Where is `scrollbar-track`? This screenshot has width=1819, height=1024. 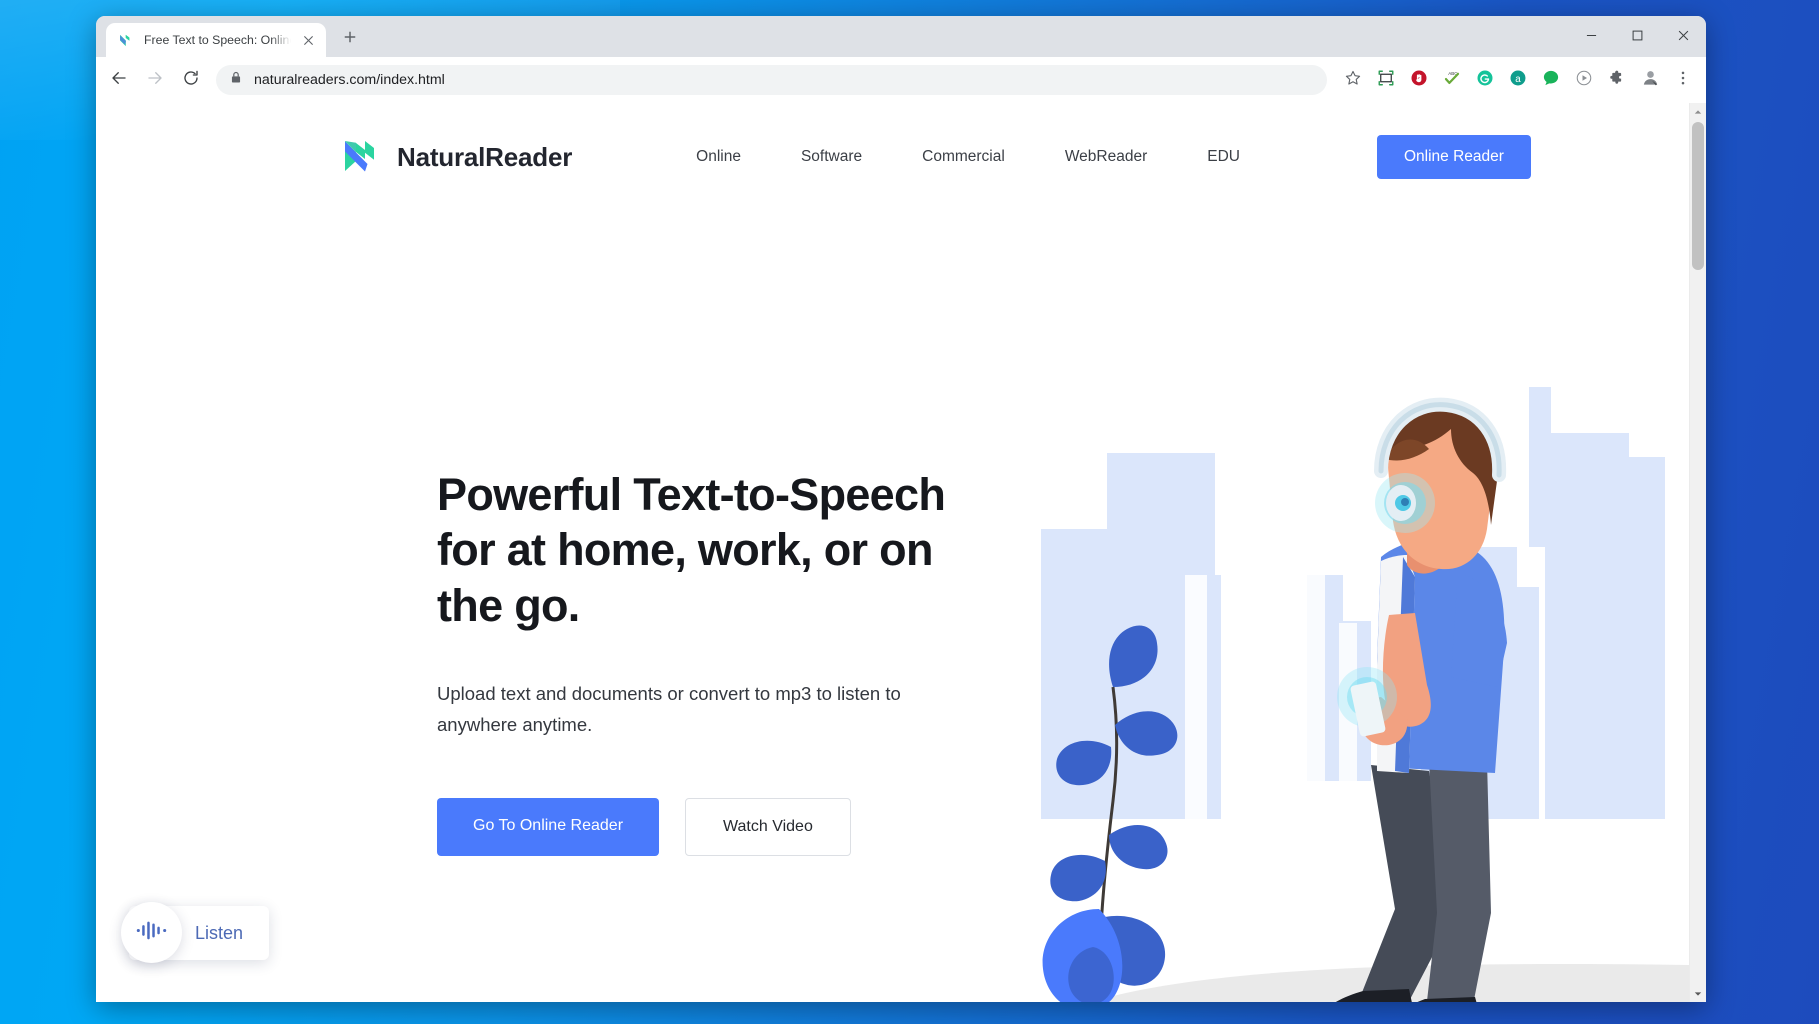 scrollbar-track is located at coordinates (1698, 552).